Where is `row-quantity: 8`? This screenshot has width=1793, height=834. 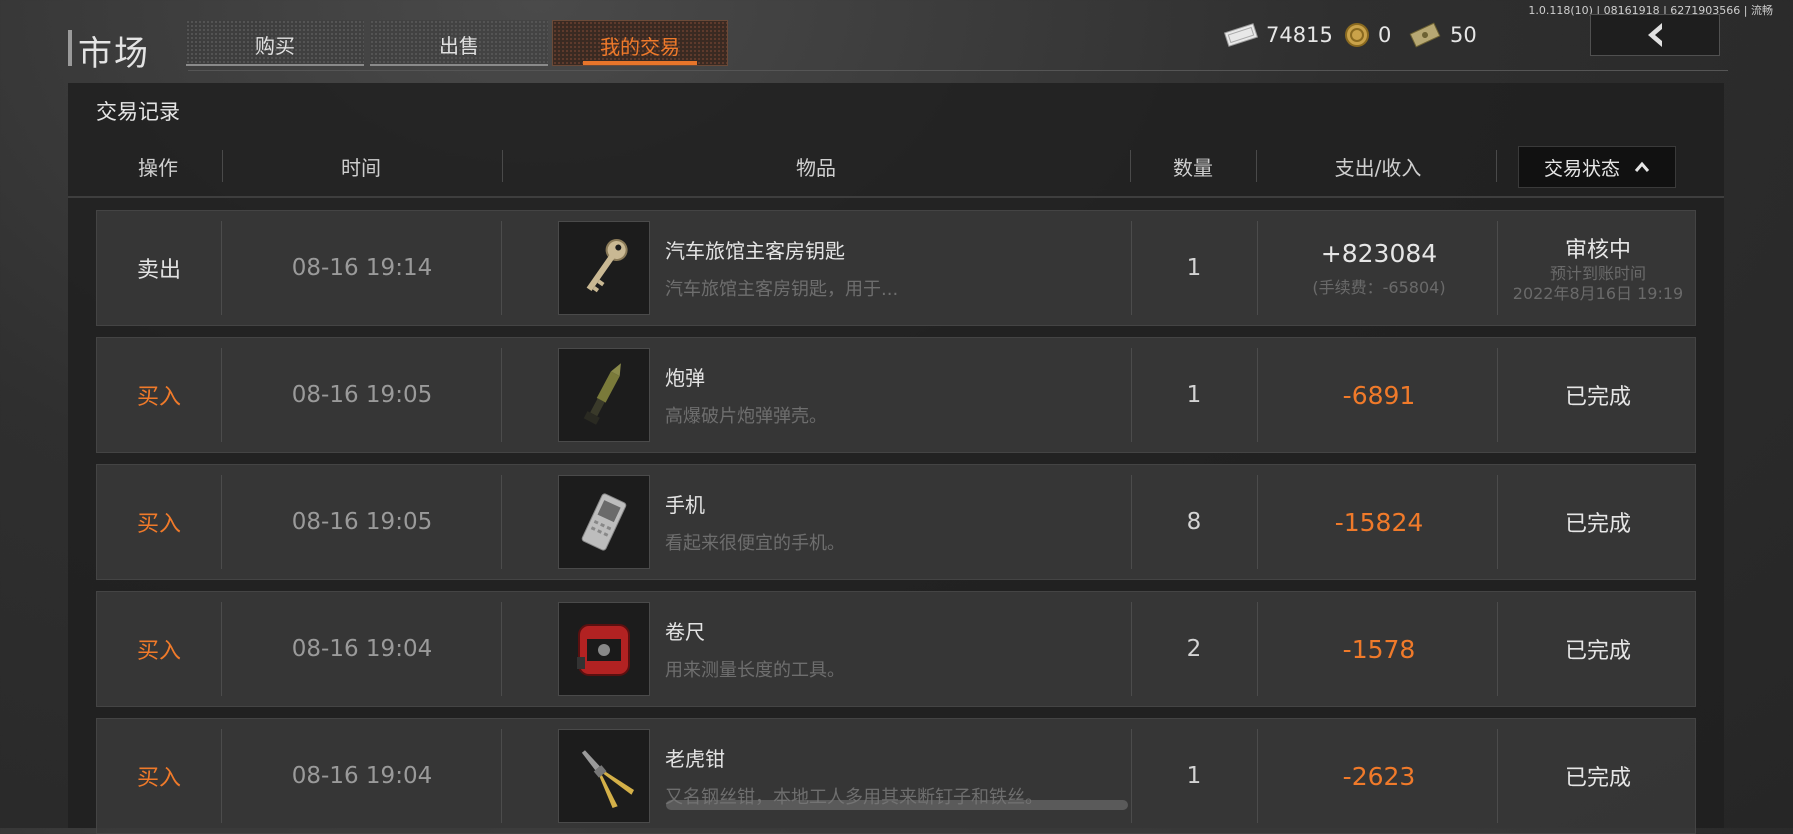 row-quantity: 8 is located at coordinates (1194, 522).